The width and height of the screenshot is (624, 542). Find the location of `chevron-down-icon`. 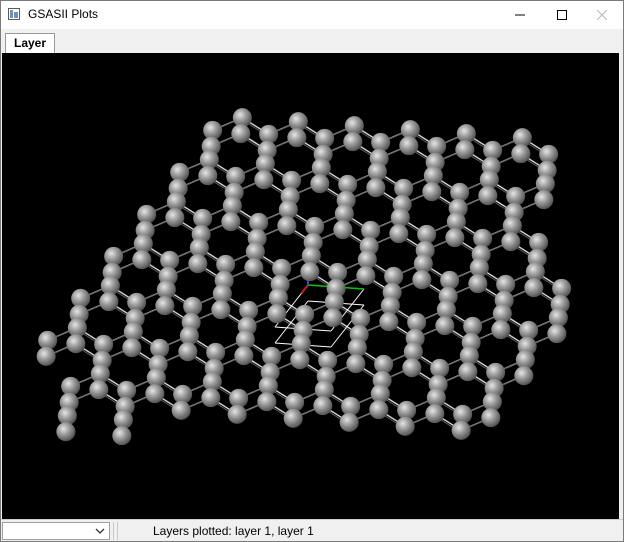

chevron-down-icon is located at coordinates (100, 531).